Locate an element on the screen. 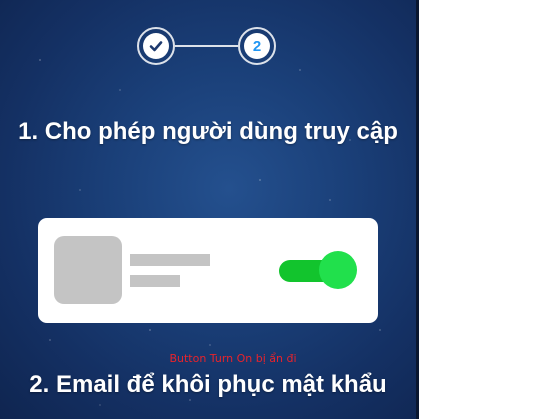 This screenshot has width=559, height=419. allow-access-title: 1. Cho phép người dùng truy cập is located at coordinates (208, 131).